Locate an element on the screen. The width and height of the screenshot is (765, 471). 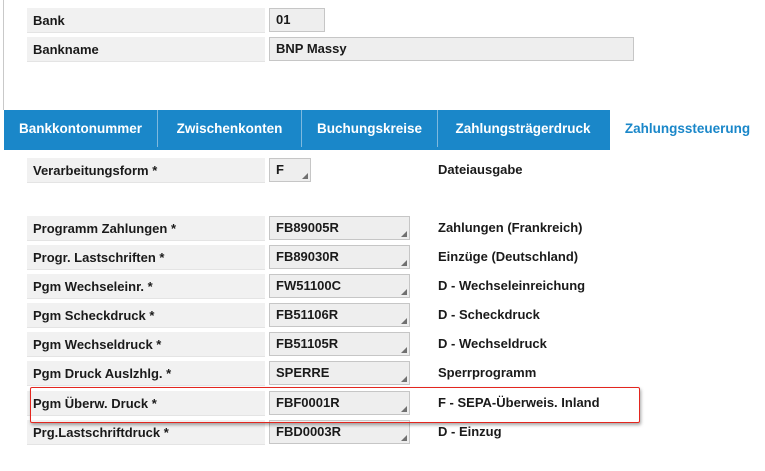
verarbeitungsform-description: Dateiausgabe is located at coordinates (480, 169).